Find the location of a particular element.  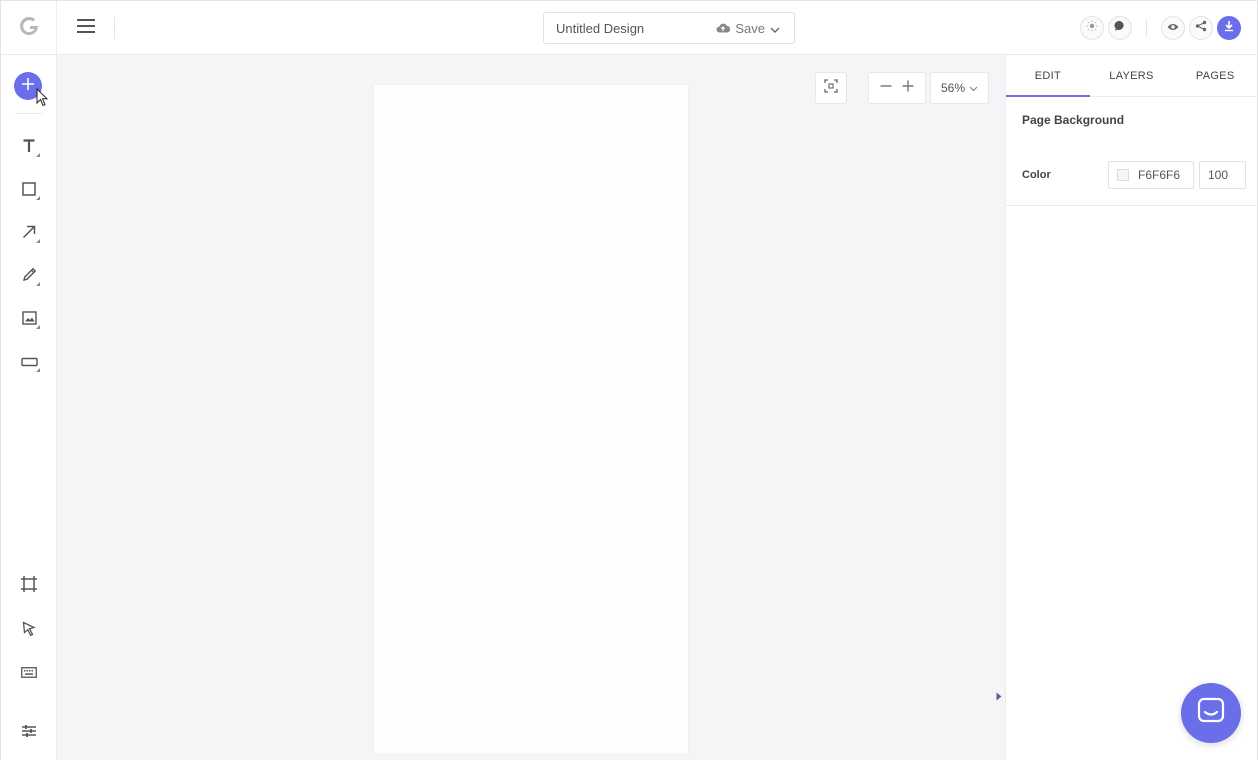

g-logo-icon is located at coordinates (29, 28).